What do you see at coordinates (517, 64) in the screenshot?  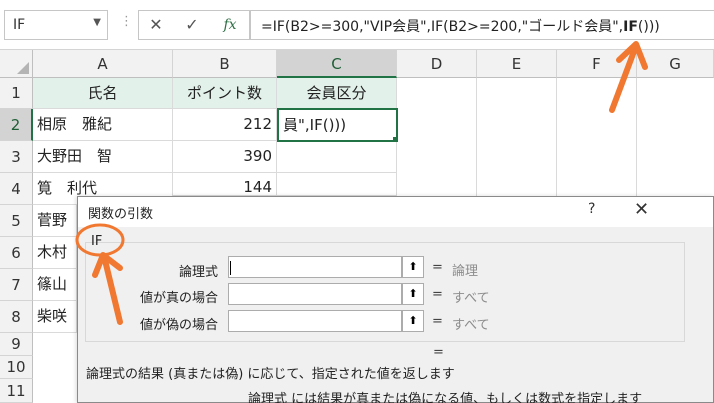 I see `column-header-e: E` at bounding box center [517, 64].